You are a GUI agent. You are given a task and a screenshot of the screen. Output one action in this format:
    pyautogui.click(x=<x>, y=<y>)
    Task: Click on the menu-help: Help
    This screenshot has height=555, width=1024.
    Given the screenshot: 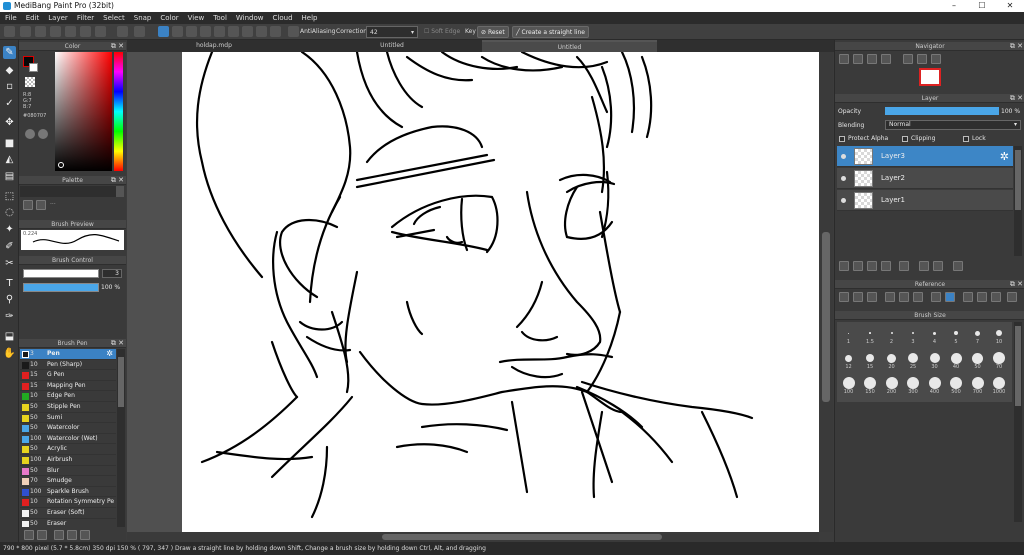 What is the action you would take?
    pyautogui.click(x=310, y=18)
    